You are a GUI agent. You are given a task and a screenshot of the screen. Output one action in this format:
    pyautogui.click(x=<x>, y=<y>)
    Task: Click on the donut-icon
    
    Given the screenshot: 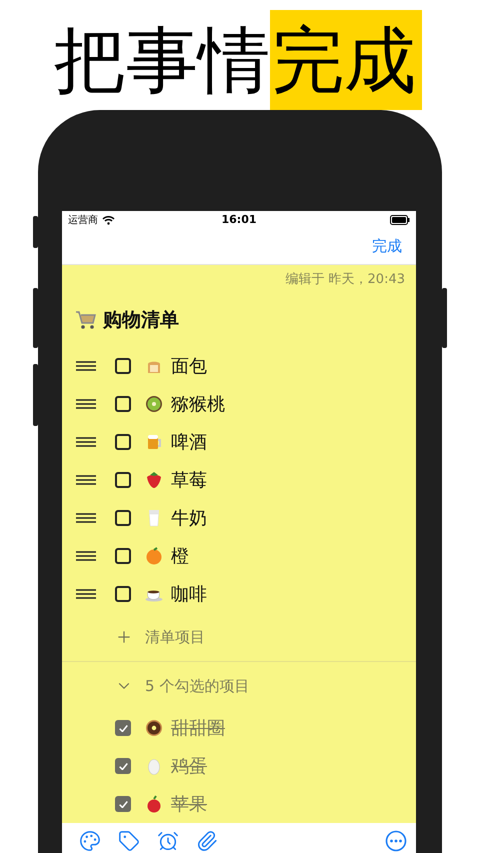 What is the action you would take?
    pyautogui.click(x=154, y=728)
    